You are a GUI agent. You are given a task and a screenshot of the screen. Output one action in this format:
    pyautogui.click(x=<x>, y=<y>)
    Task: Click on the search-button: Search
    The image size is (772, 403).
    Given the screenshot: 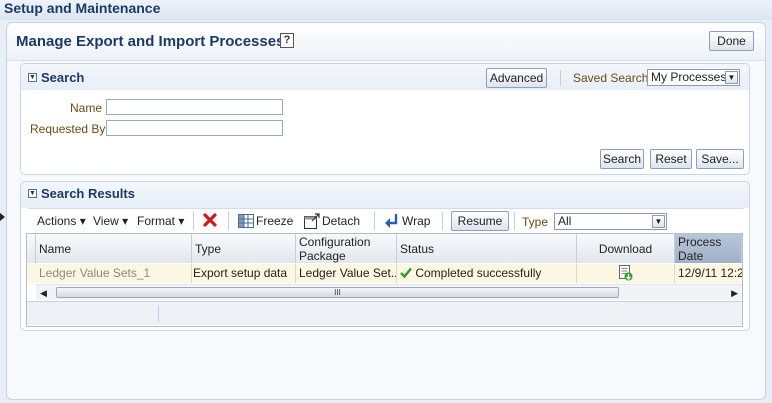 What is the action you would take?
    pyautogui.click(x=622, y=159)
    